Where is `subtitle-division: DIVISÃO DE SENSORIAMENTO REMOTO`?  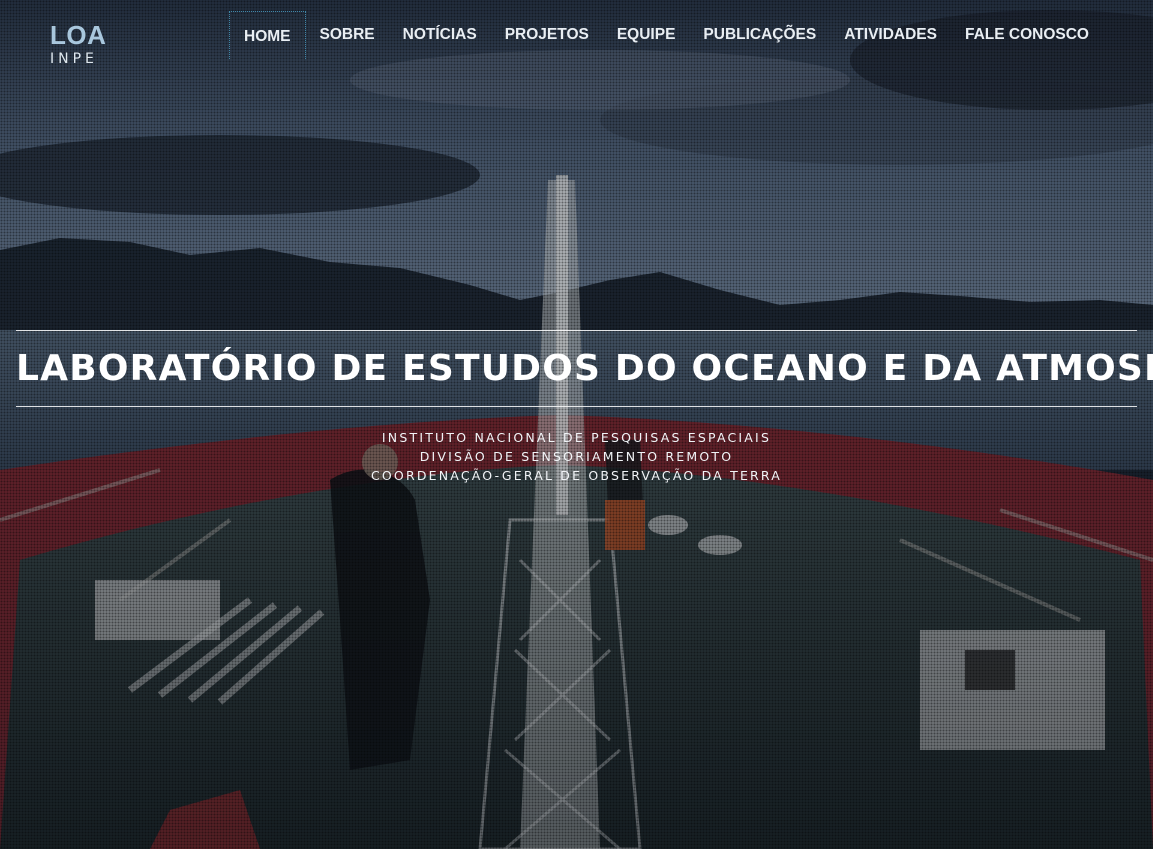 subtitle-division: DIVISÃO DE SENSORIAMENTO REMOTO is located at coordinates (576, 456).